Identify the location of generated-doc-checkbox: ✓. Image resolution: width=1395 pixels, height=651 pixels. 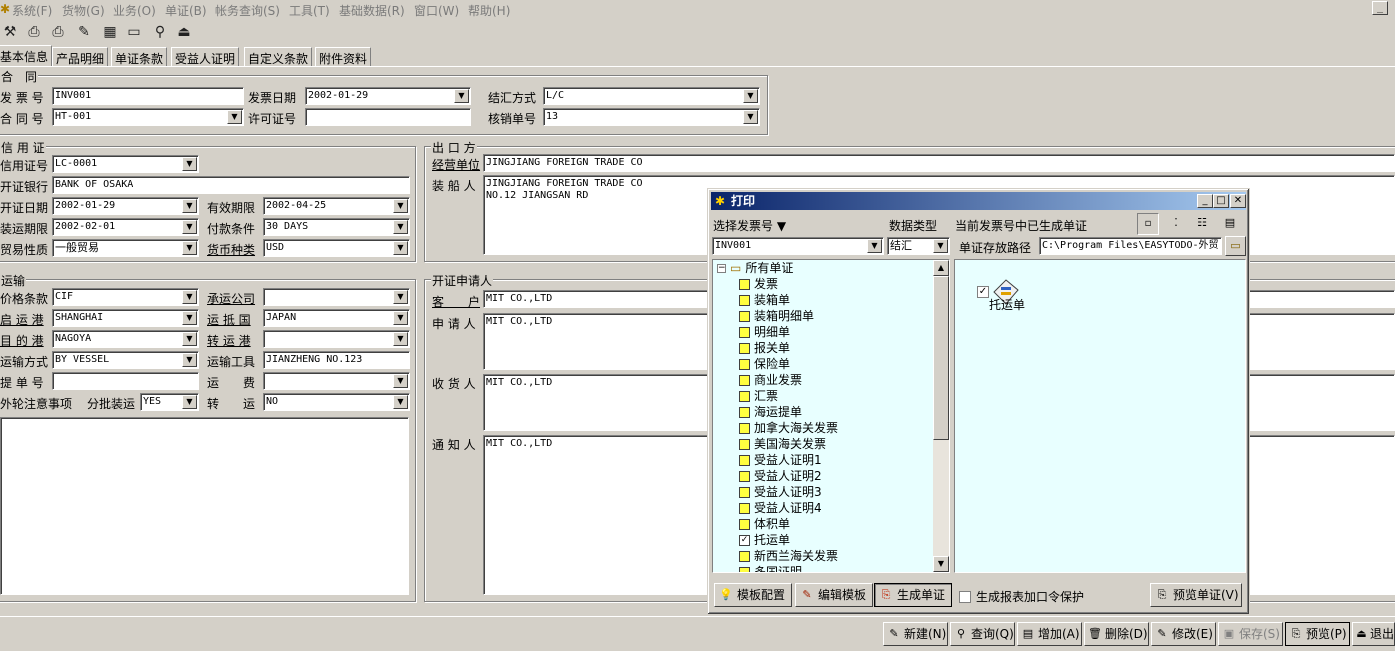
(983, 292).